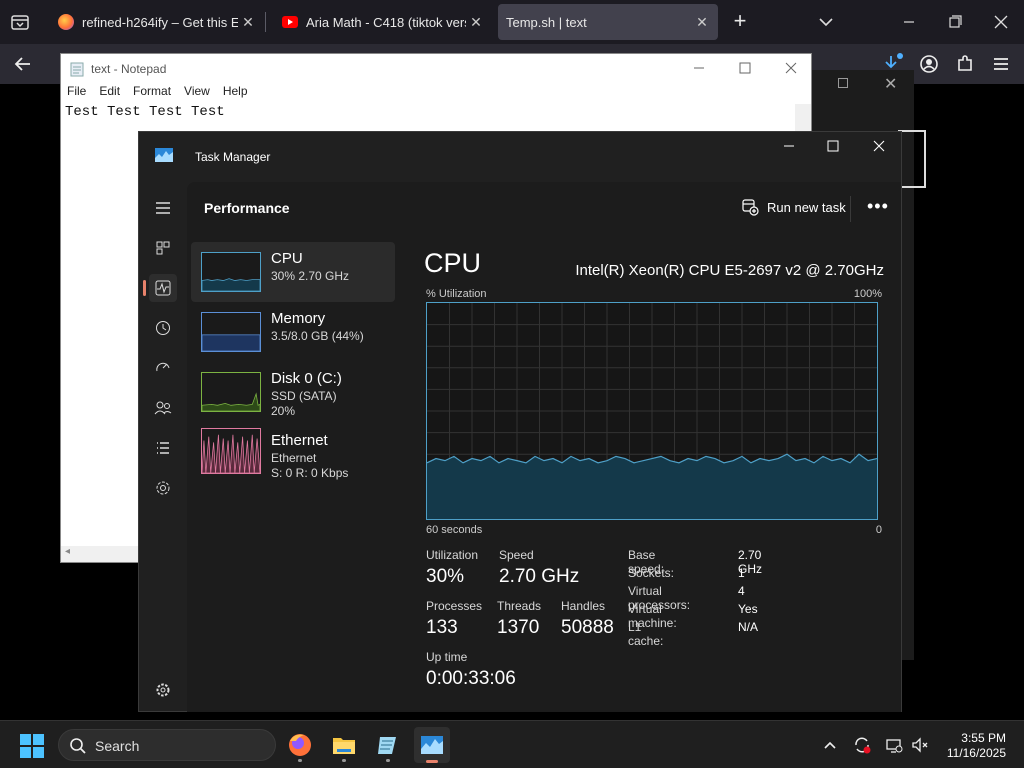  Describe the element at coordinates (454, 530) in the screenshot. I see `graph-label-time: 60 seconds` at that location.